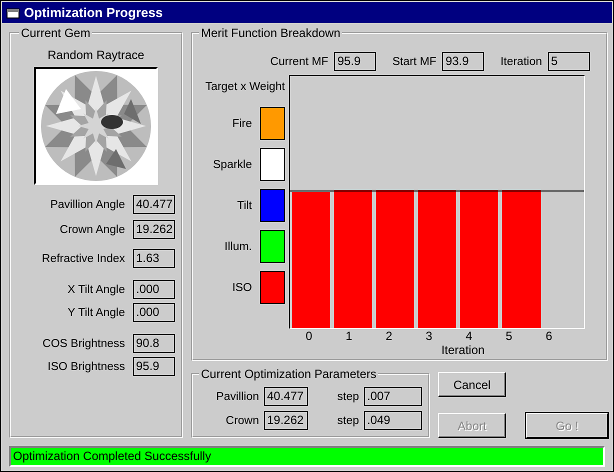 The width and height of the screenshot is (614, 472). What do you see at coordinates (569, 61) in the screenshot?
I see `value-field: 5` at bounding box center [569, 61].